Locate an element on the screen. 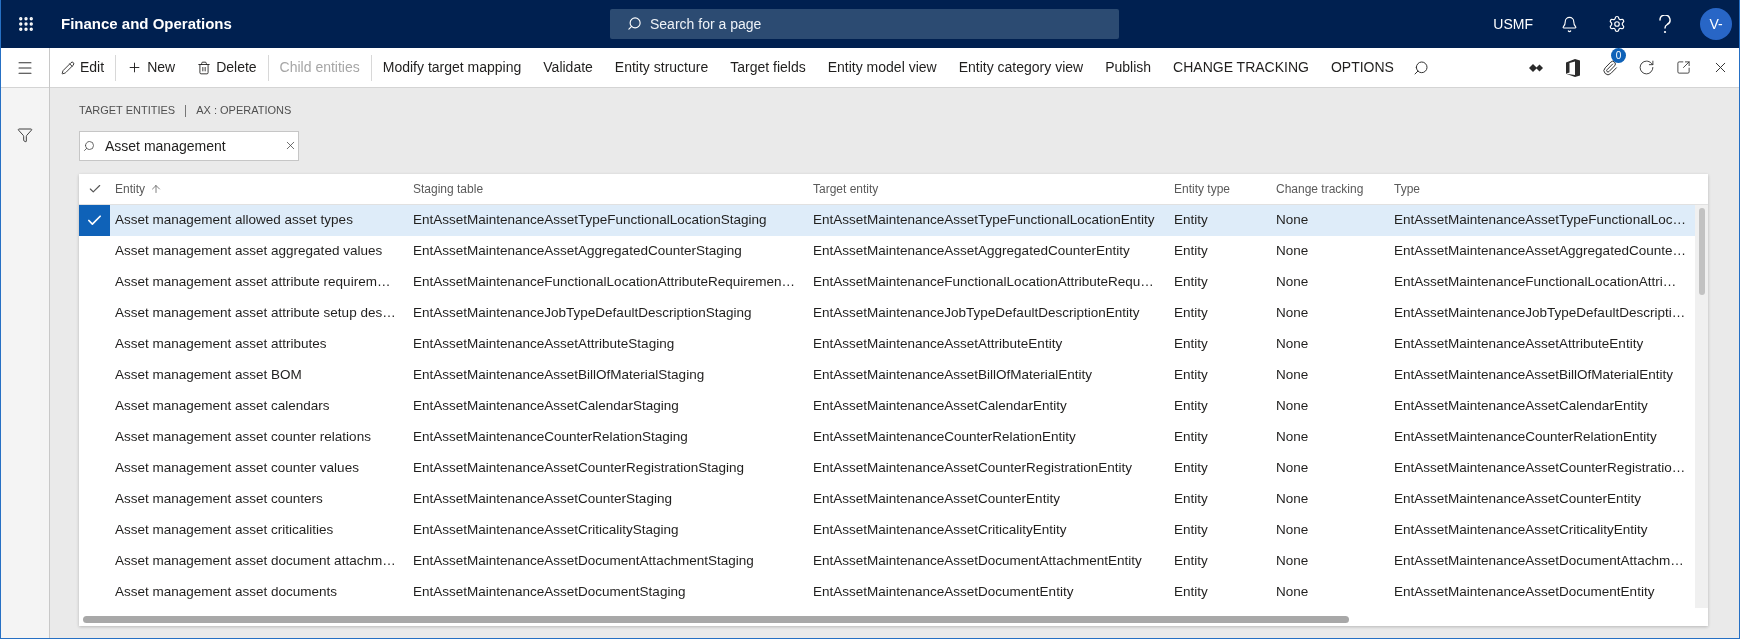 The width and height of the screenshot is (1740, 639). column-header: Entity type is located at coordinates (1220, 189).